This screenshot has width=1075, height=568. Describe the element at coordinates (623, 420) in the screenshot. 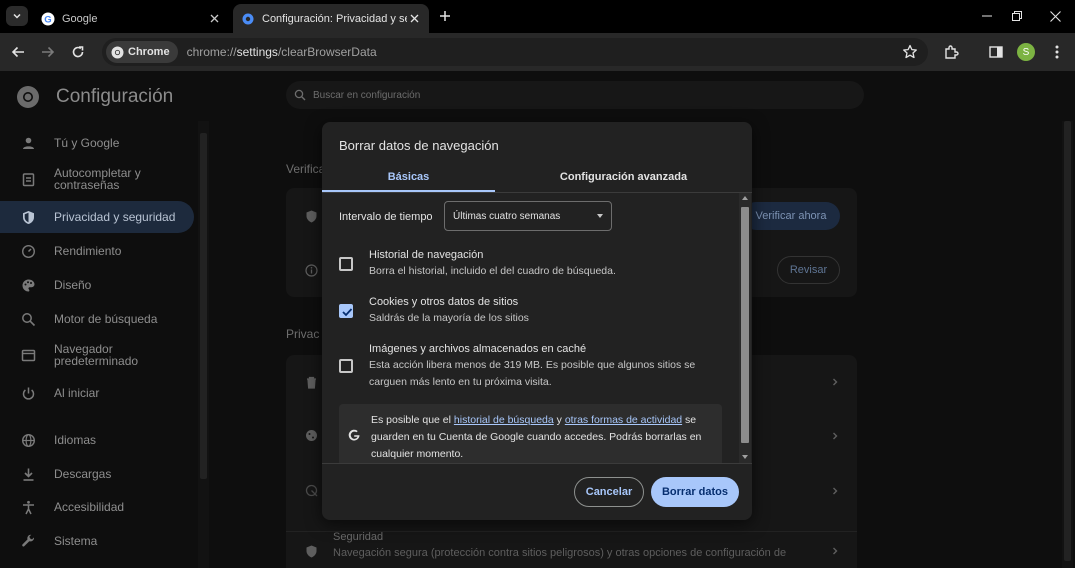

I see `other-activity-link: otras formas de actividad` at that location.